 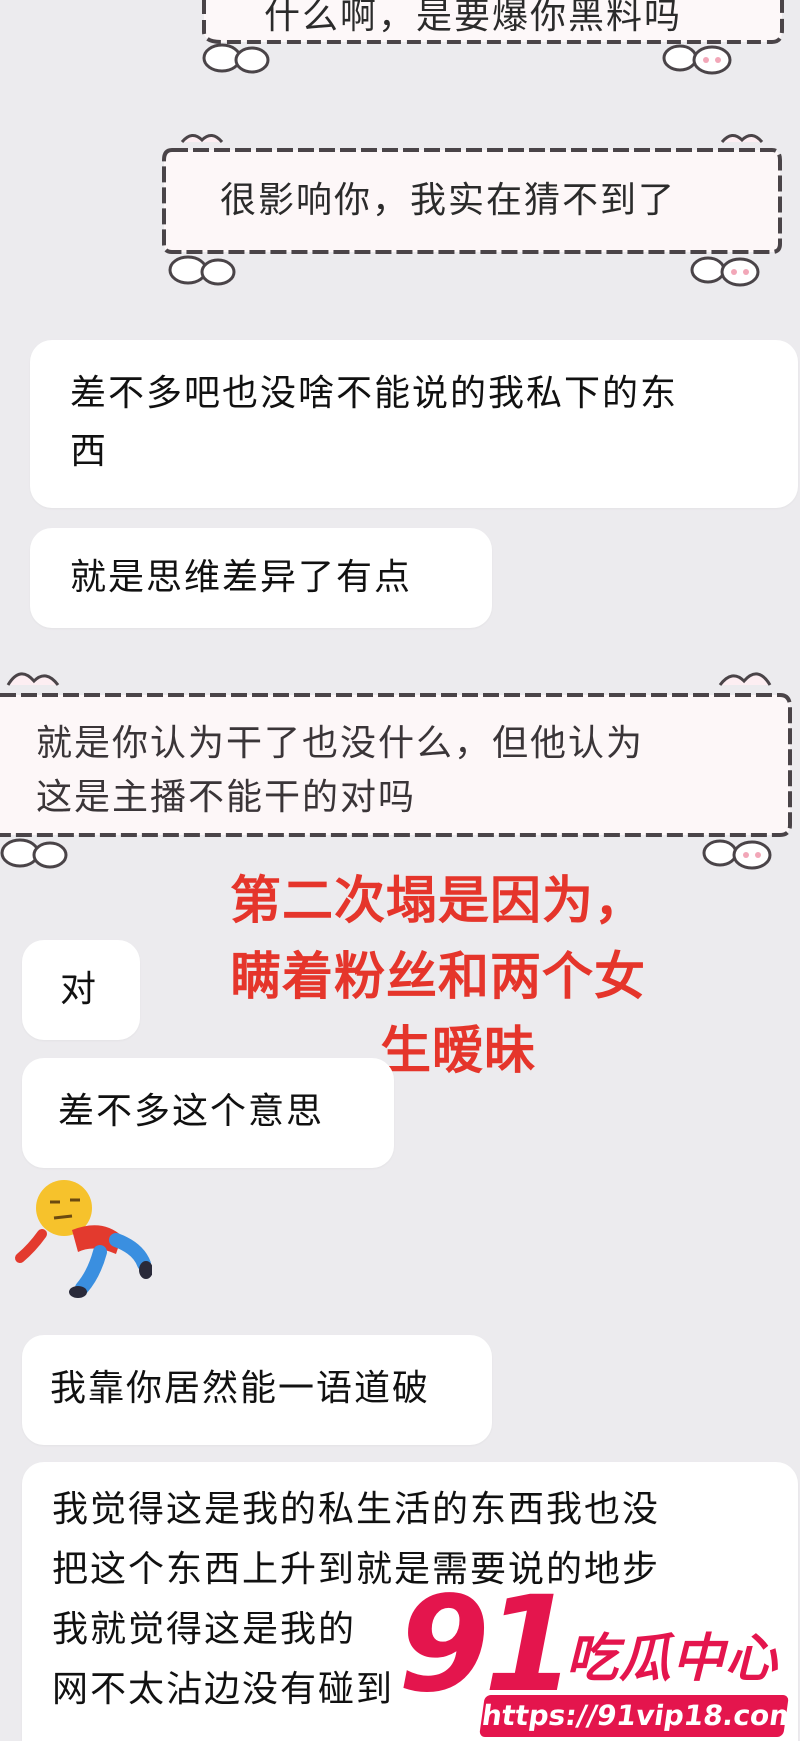 What do you see at coordinates (340, 743) in the screenshot?
I see `message-text: 就是你认为干了也没什么，但他认为` at bounding box center [340, 743].